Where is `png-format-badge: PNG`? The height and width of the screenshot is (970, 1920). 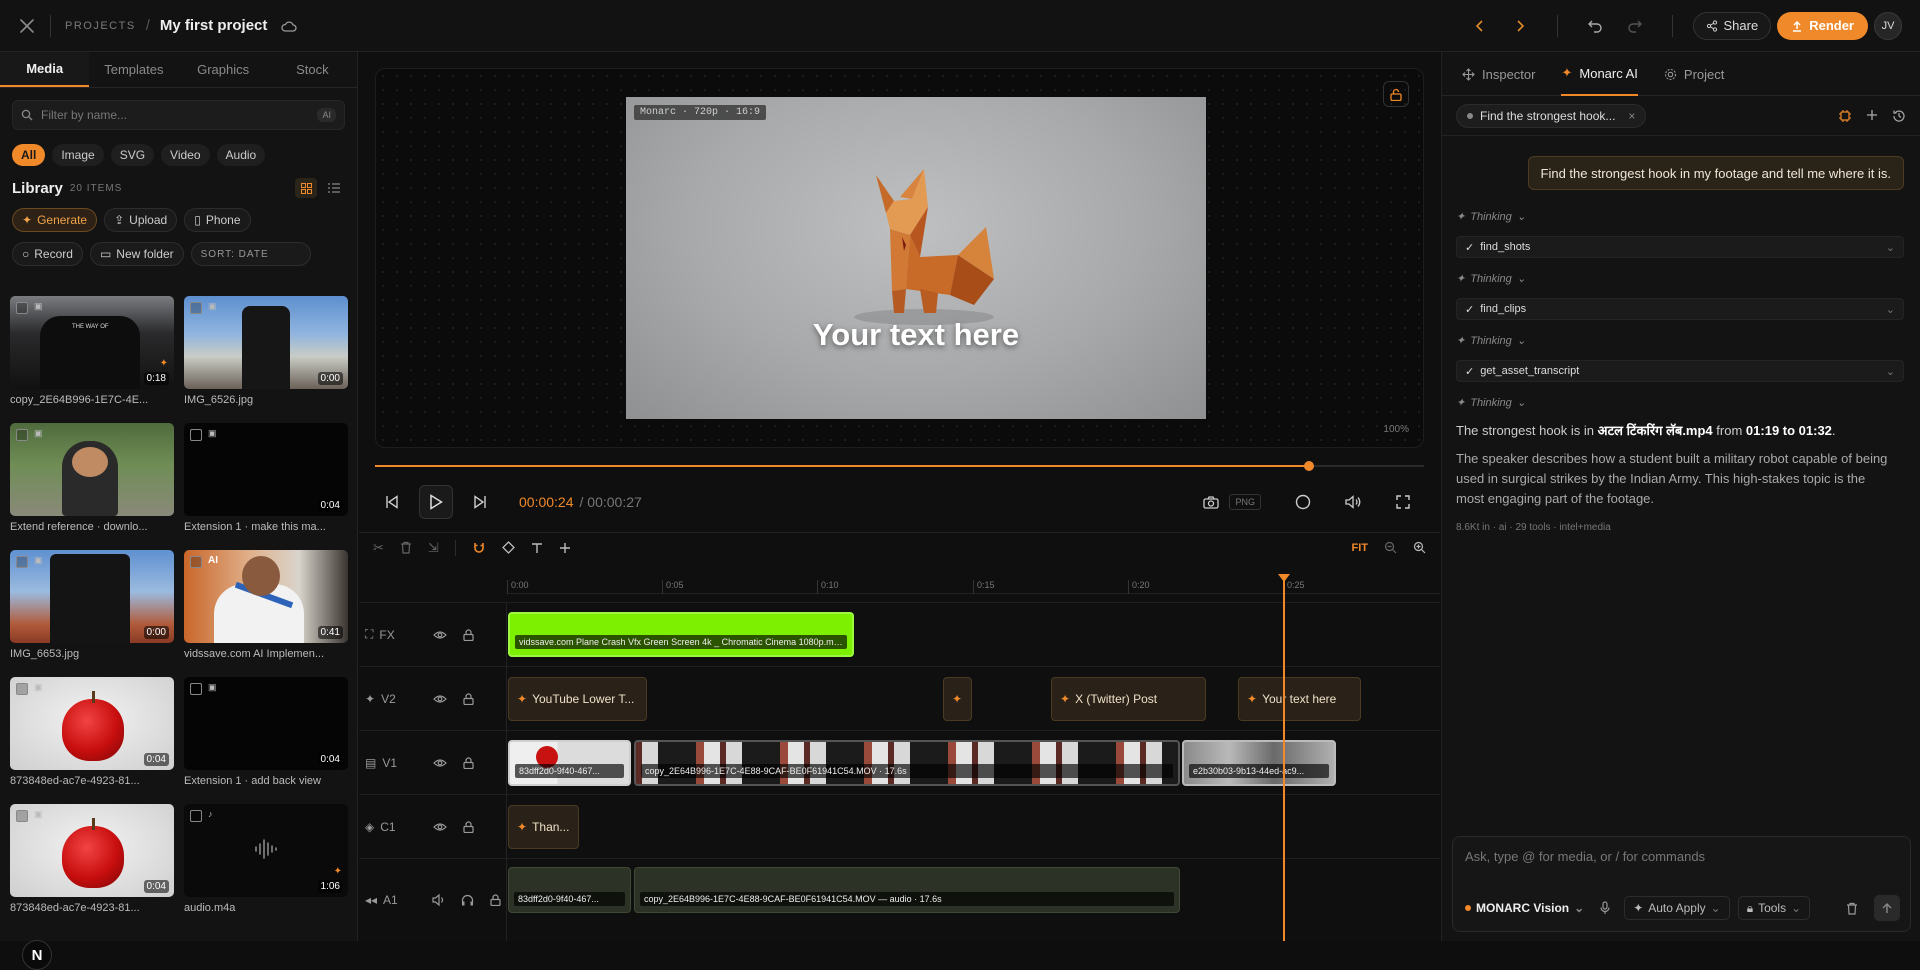
png-format-badge: PNG is located at coordinates (1245, 502).